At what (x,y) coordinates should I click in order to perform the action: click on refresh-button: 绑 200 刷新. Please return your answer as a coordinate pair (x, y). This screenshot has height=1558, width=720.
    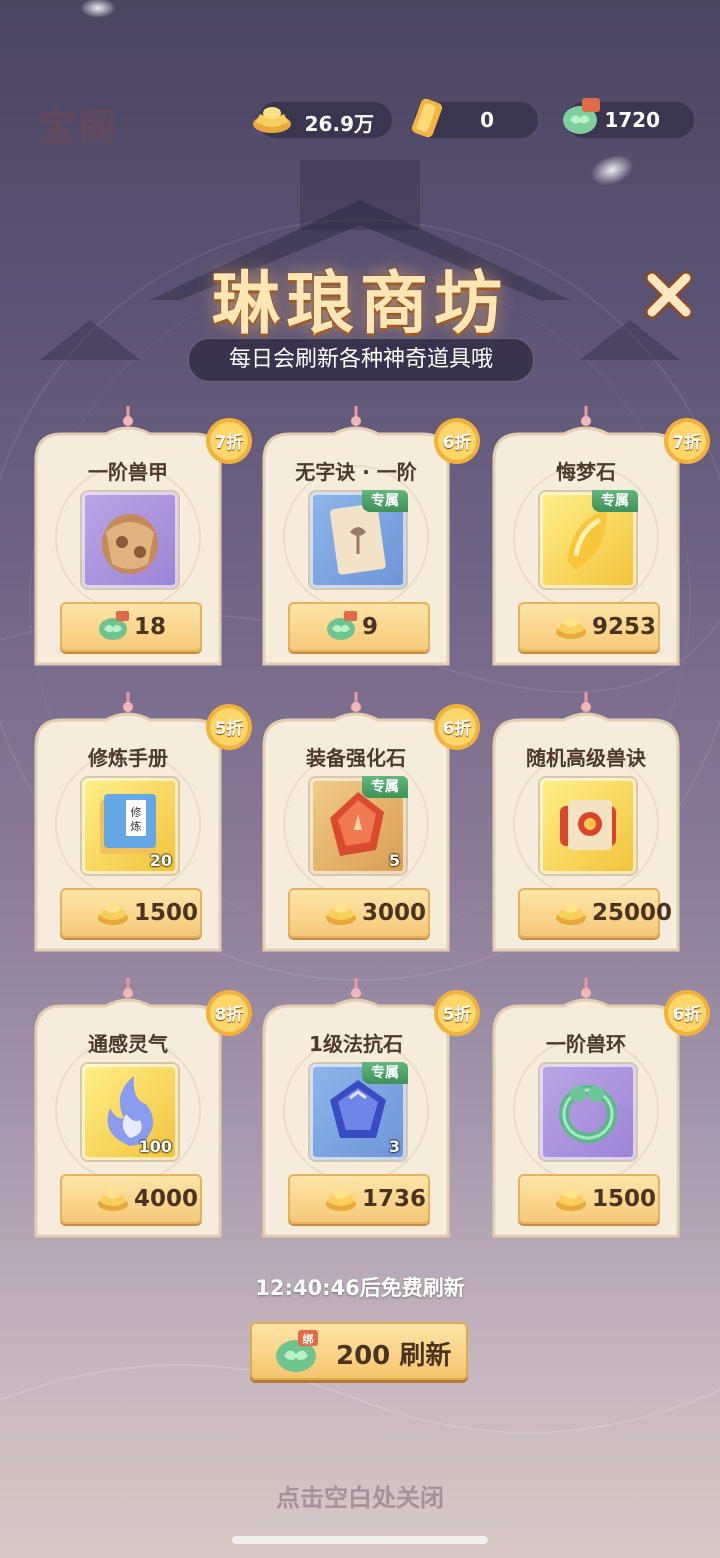
    Looking at the image, I should click on (359, 1351).